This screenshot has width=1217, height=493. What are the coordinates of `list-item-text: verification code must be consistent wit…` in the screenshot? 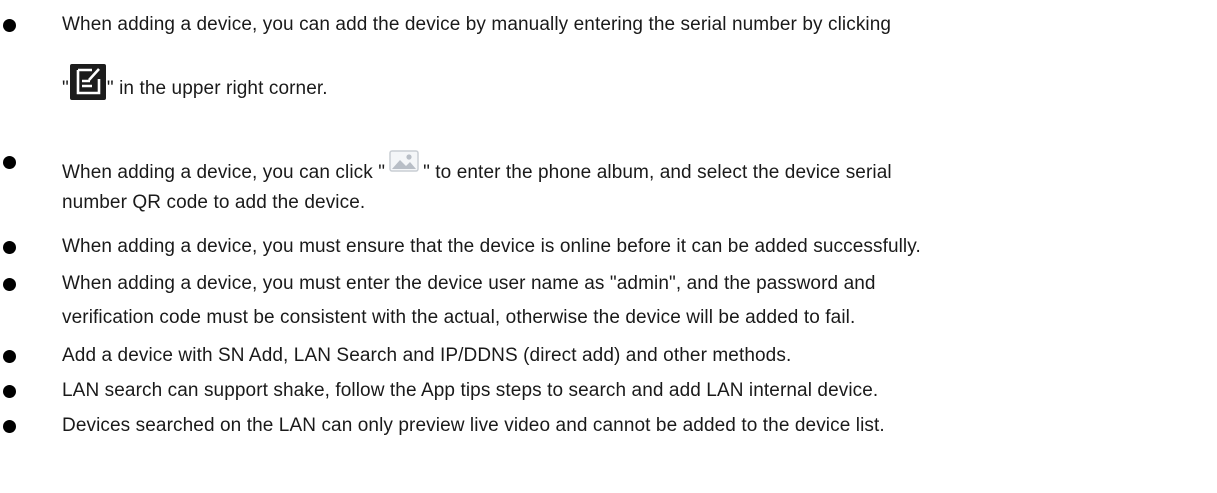 It's located at (459, 317).